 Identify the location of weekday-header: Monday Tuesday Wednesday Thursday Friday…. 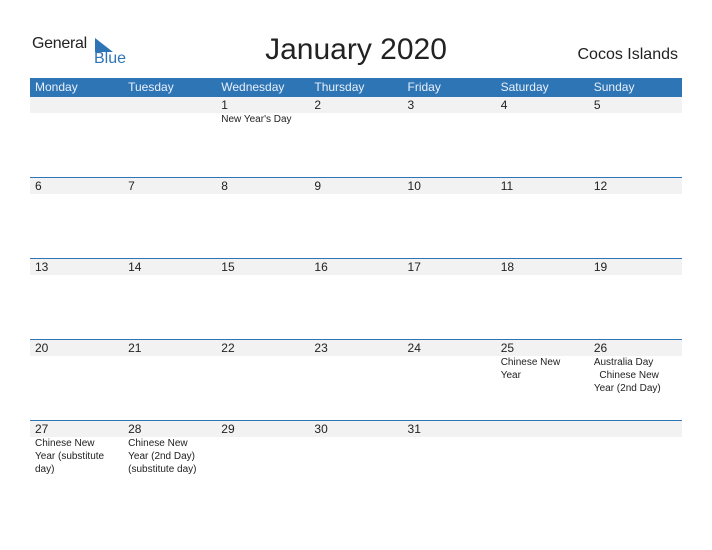
(356, 87).